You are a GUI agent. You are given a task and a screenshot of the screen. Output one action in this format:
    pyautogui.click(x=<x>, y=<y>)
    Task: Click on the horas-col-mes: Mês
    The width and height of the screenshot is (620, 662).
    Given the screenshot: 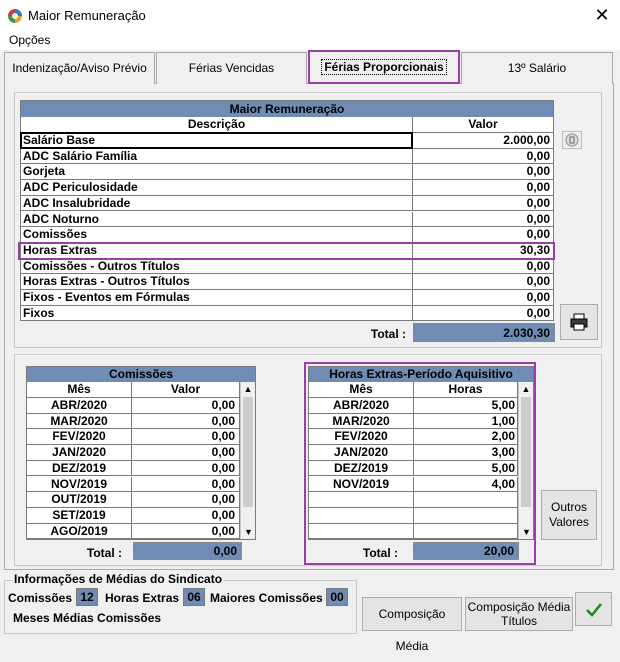 What is the action you would take?
    pyautogui.click(x=361, y=390)
    